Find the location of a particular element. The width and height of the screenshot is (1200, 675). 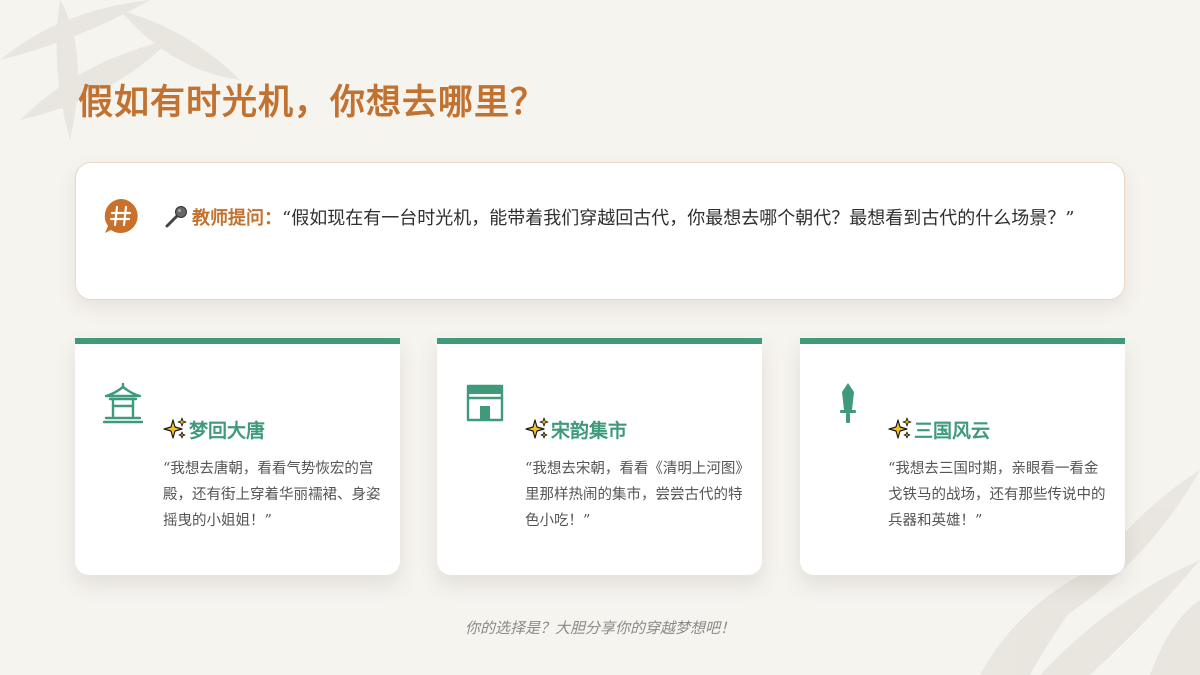

sword-icon is located at coordinates (848, 403).